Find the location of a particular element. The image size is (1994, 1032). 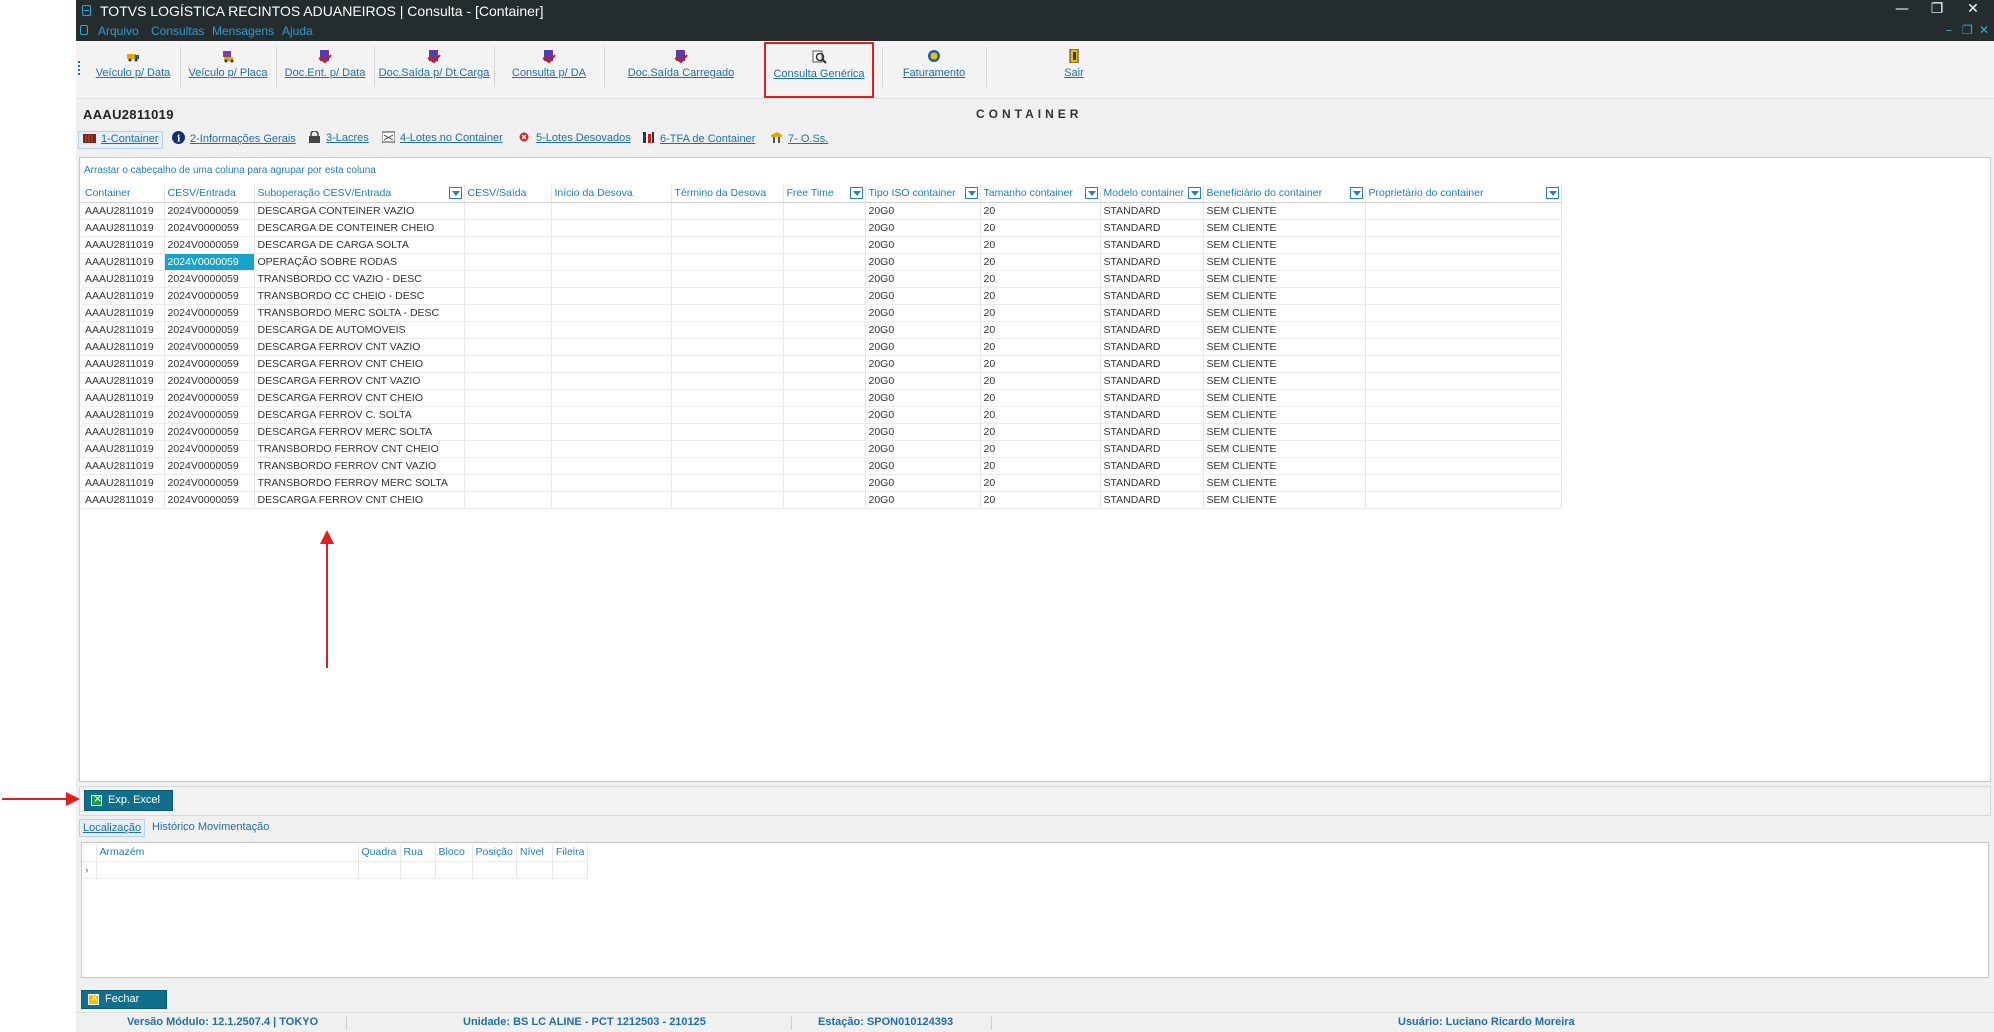

tab-lotes-container: 4-Lotes no Container is located at coordinates (442, 140).